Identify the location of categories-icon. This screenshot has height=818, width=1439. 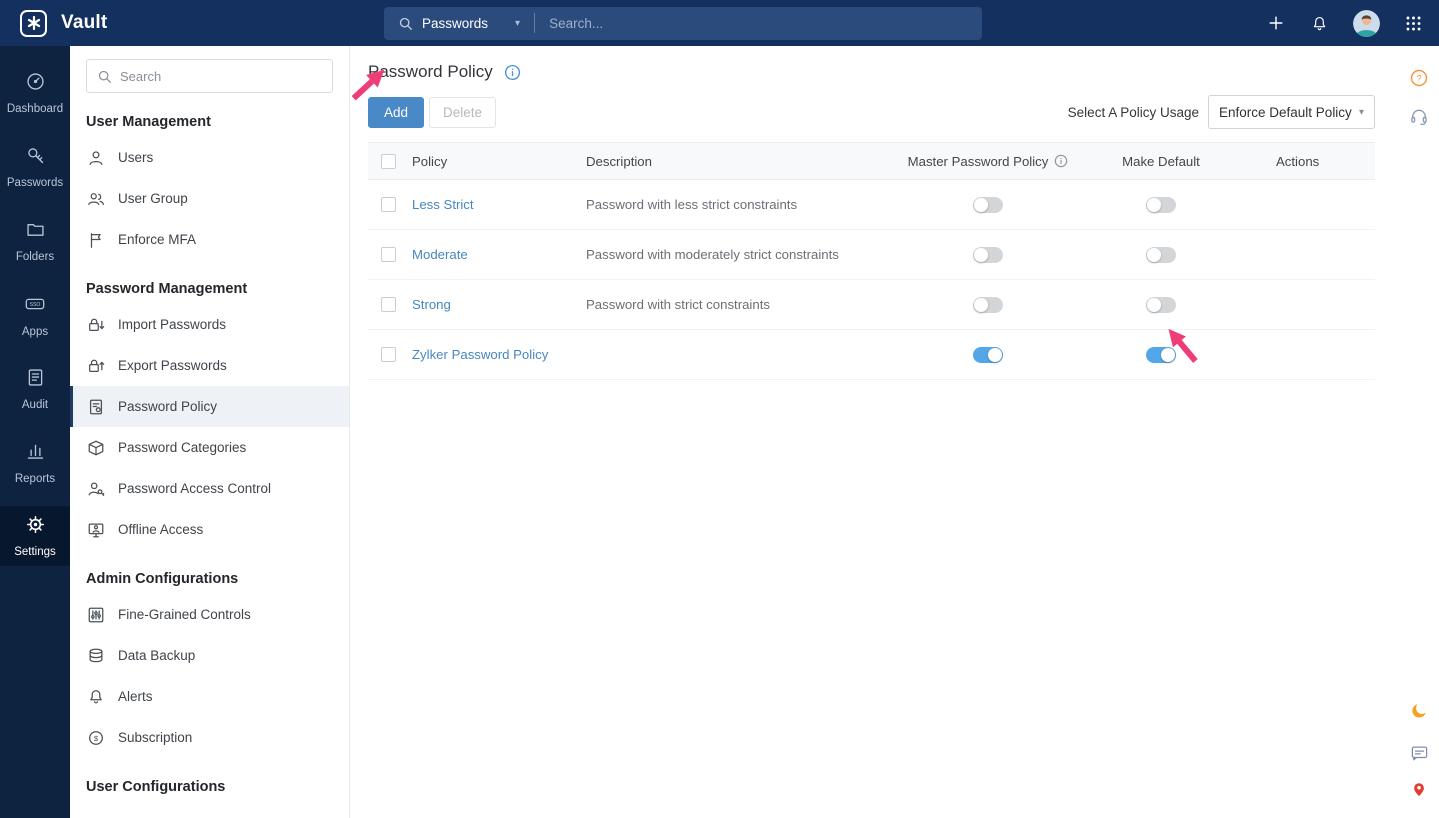
(96, 448).